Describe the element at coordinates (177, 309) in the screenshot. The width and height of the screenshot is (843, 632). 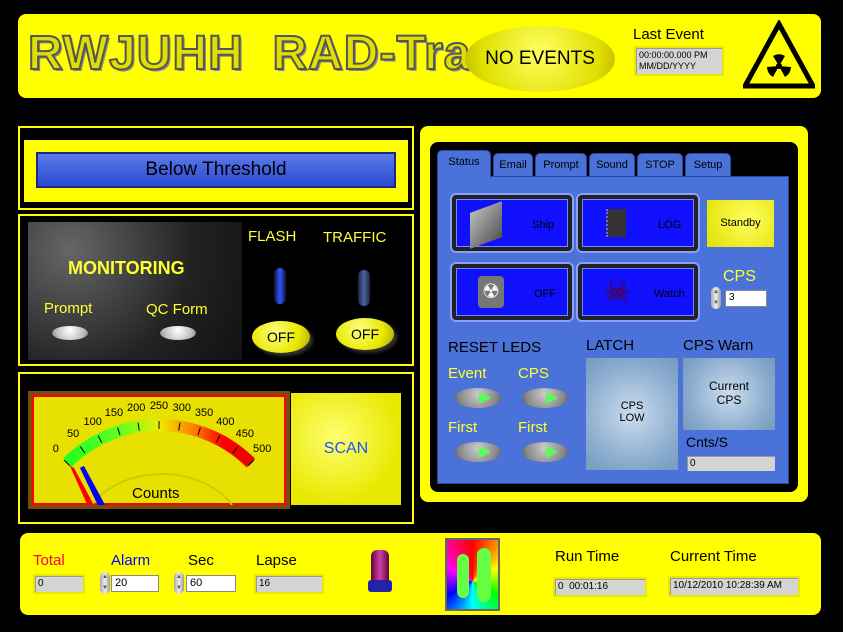
I see `qc-form-label: QC Form` at that location.